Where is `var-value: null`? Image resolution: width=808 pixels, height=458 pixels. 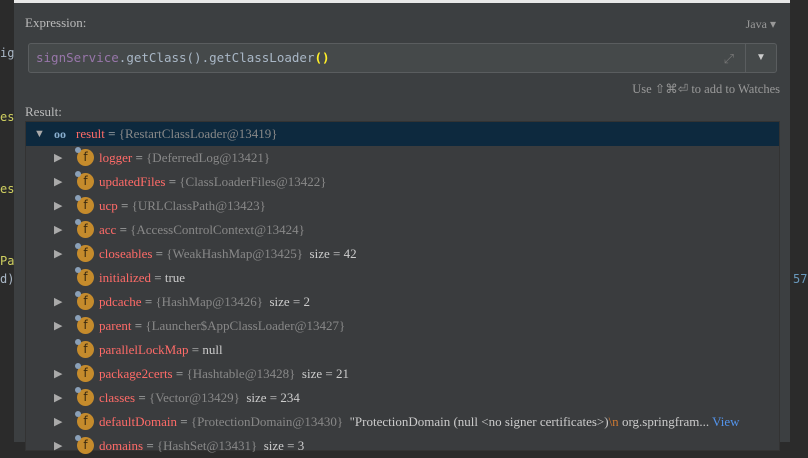
var-value: null is located at coordinates (212, 349).